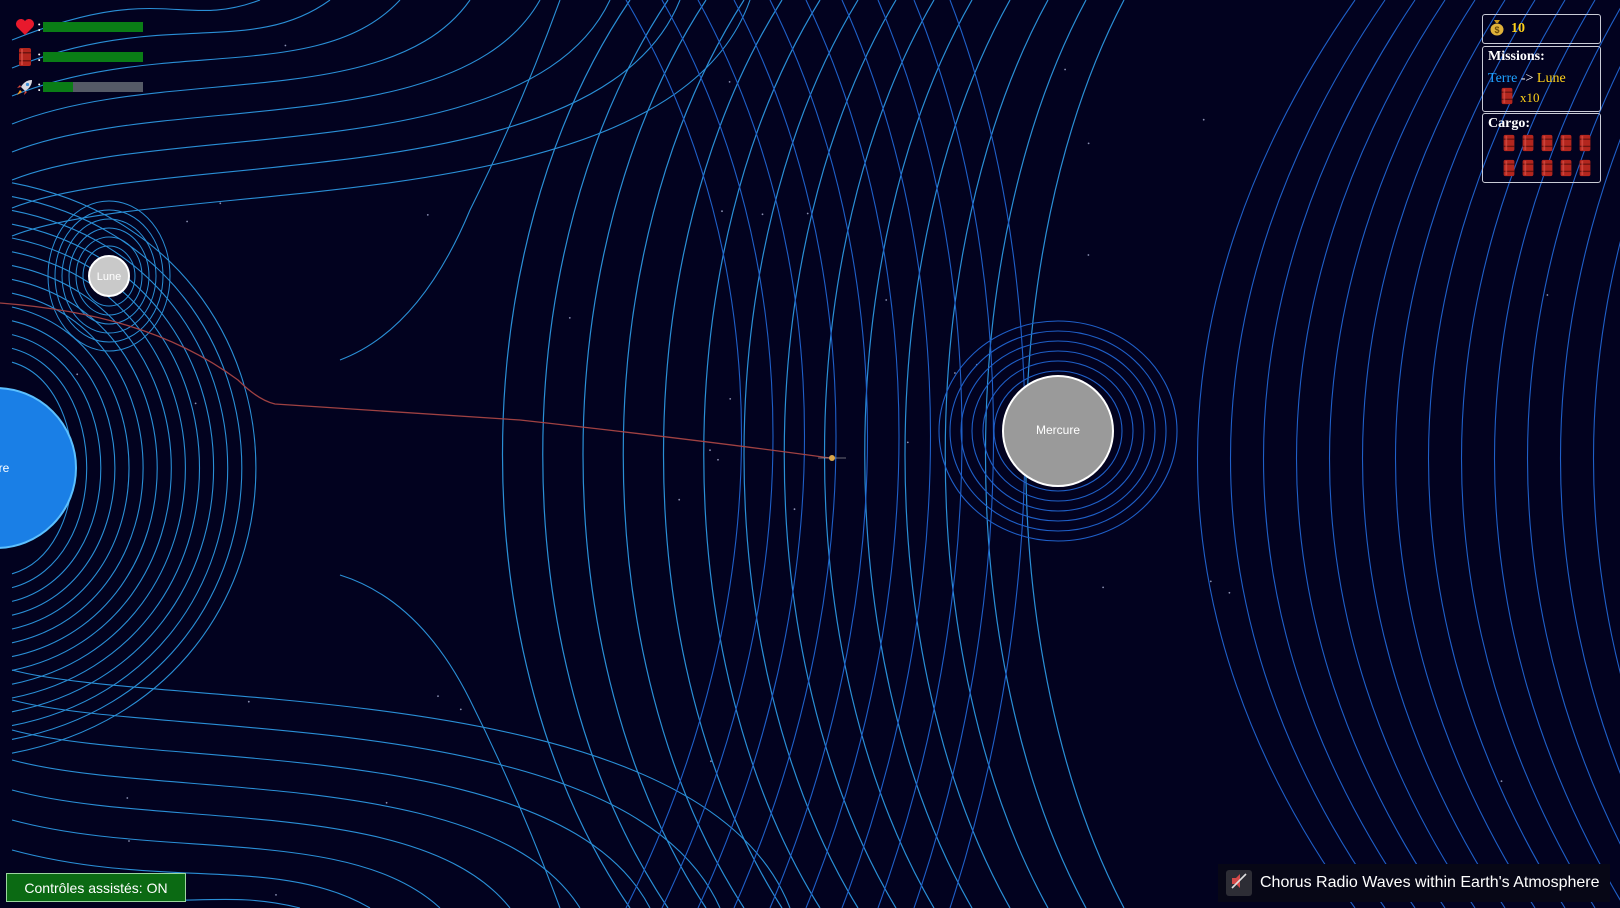  Describe the element at coordinates (38, 468) in the screenshot. I see `planet-terre: re` at that location.